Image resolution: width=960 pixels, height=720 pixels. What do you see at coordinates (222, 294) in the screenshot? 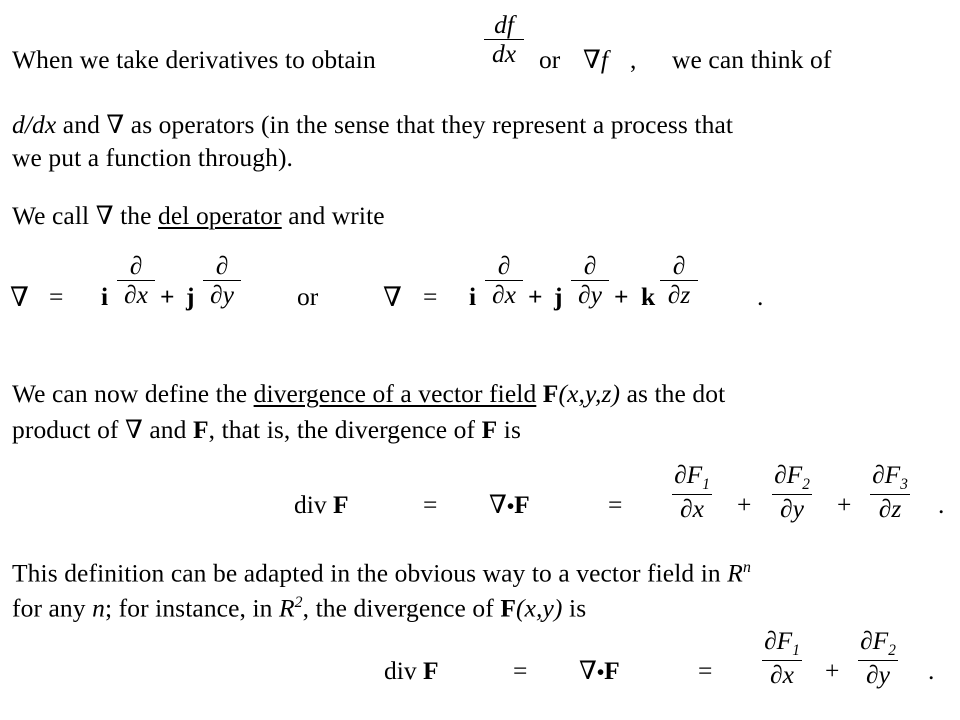
I see `eq-del2d-fraction-y-denominator: ∂y` at bounding box center [222, 294].